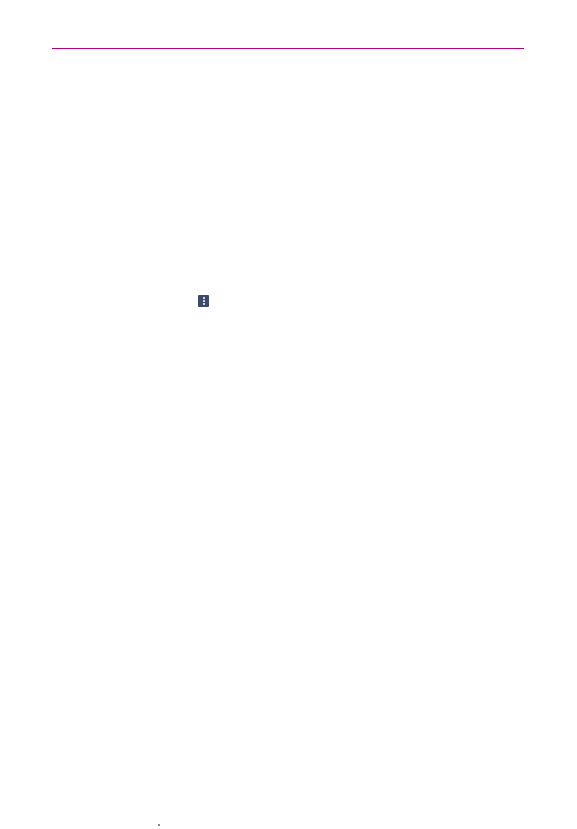 Image resolution: width=577 pixels, height=829 pixels. Describe the element at coordinates (288, 48) in the screenshot. I see `header-divider` at that location.